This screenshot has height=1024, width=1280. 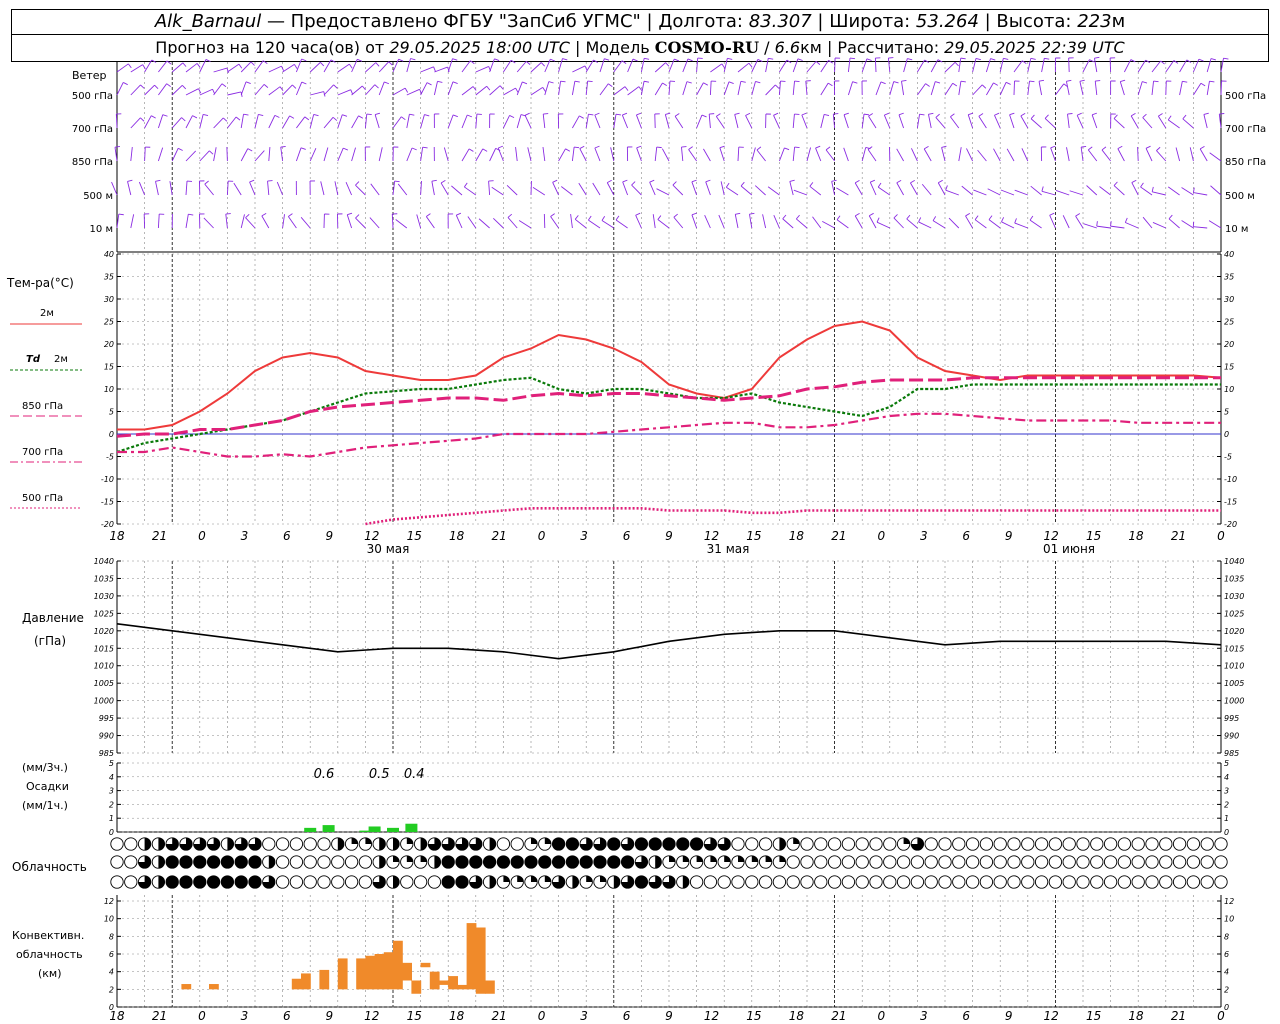 What do you see at coordinates (1051, 1016) in the screenshot?
I see `x-tick-label-bottom: 12` at bounding box center [1051, 1016].